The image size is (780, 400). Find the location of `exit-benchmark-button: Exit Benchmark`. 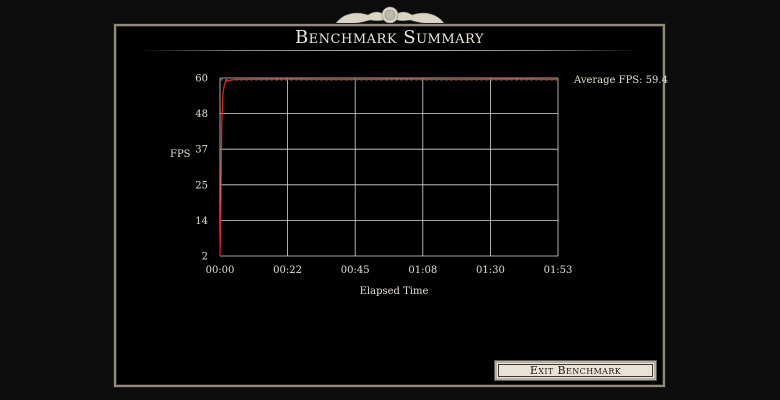

exit-benchmark-button: Exit Benchmark is located at coordinates (575, 370).